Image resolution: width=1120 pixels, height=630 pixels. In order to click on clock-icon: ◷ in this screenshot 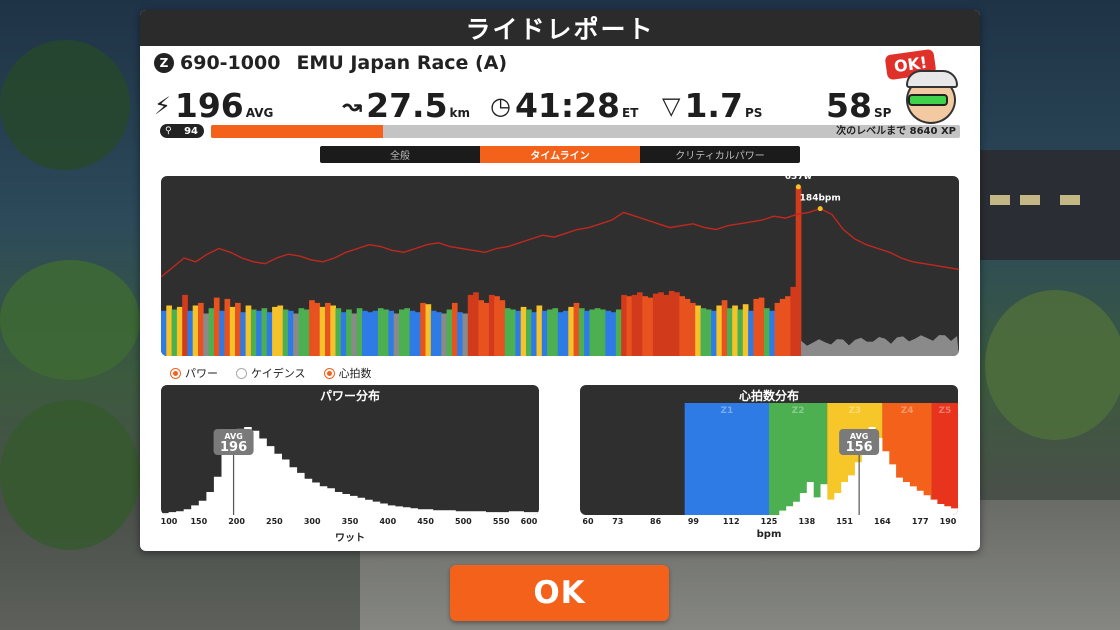, I will do `click(500, 106)`.